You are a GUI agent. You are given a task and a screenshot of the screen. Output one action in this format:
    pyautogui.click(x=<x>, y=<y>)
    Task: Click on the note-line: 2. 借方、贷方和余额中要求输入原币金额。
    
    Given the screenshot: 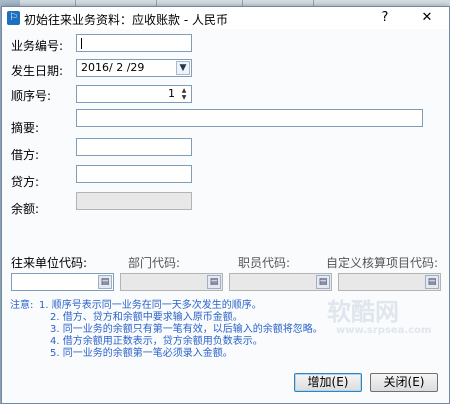 What is the action you would take?
    pyautogui.click(x=146, y=317)
    